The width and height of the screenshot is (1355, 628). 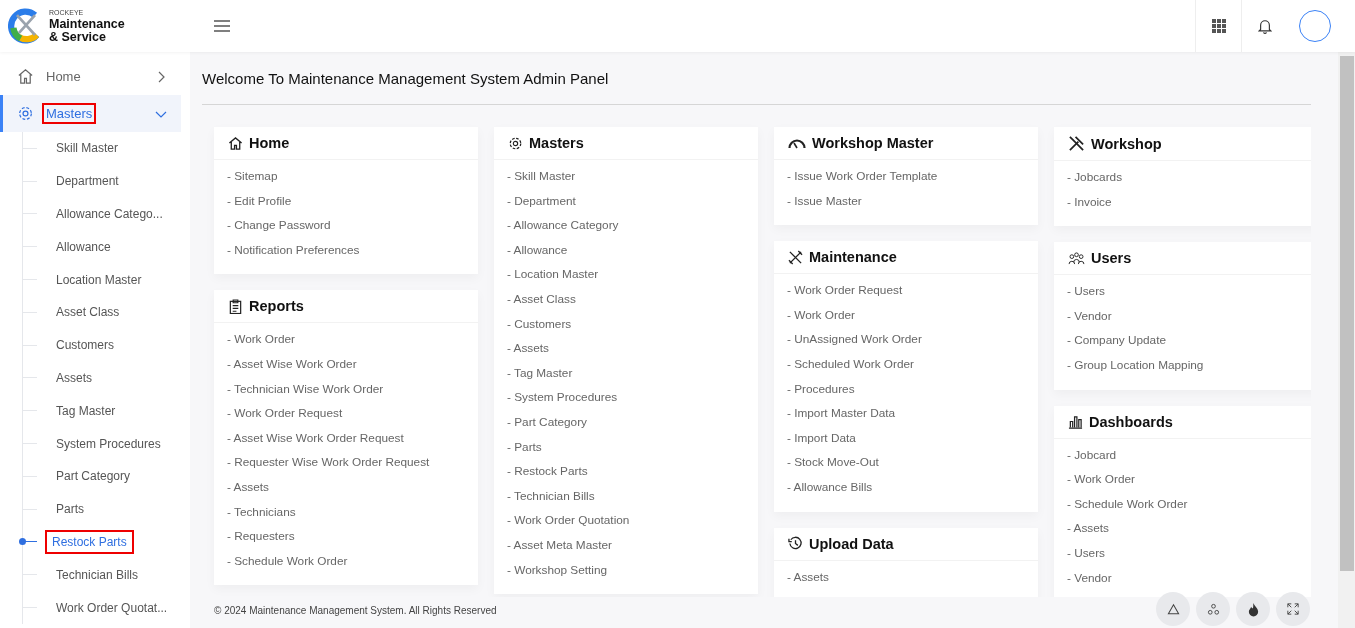 I want to click on history-icon, so click(x=795, y=544).